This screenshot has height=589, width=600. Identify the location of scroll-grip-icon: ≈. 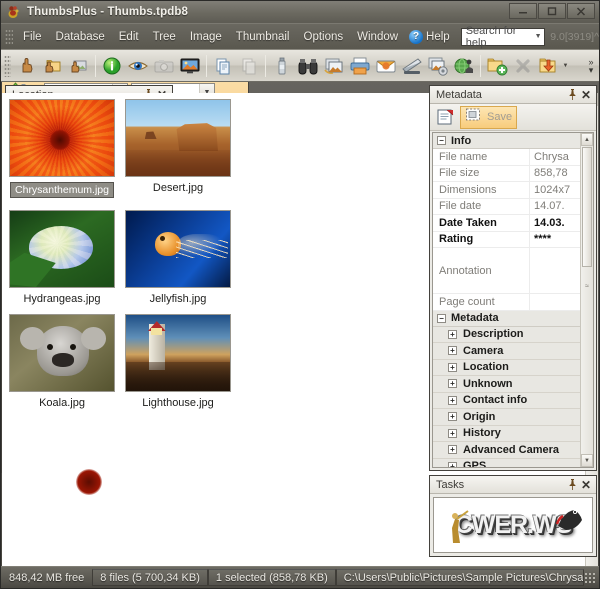
(587, 286).